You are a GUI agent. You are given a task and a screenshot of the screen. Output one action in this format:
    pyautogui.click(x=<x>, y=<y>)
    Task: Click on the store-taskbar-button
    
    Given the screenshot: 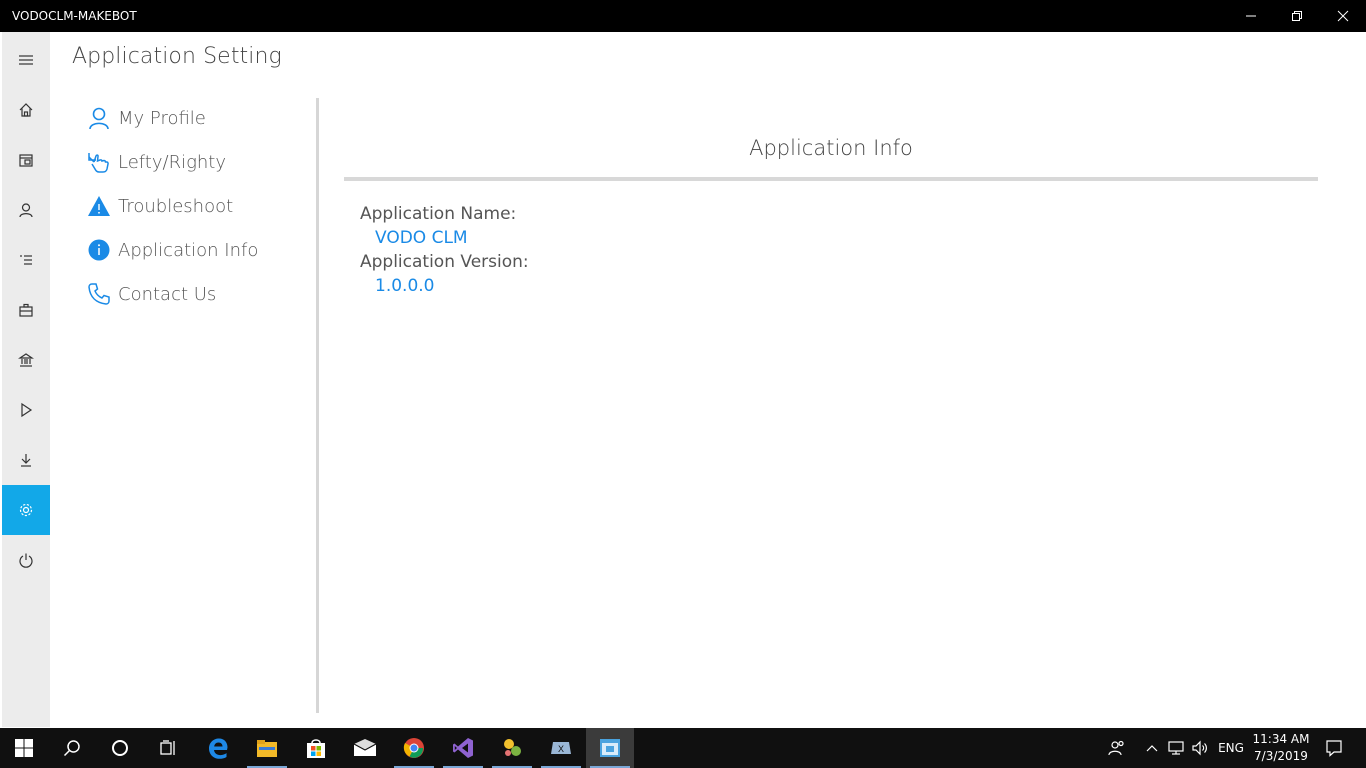 What is the action you would take?
    pyautogui.click(x=316, y=748)
    